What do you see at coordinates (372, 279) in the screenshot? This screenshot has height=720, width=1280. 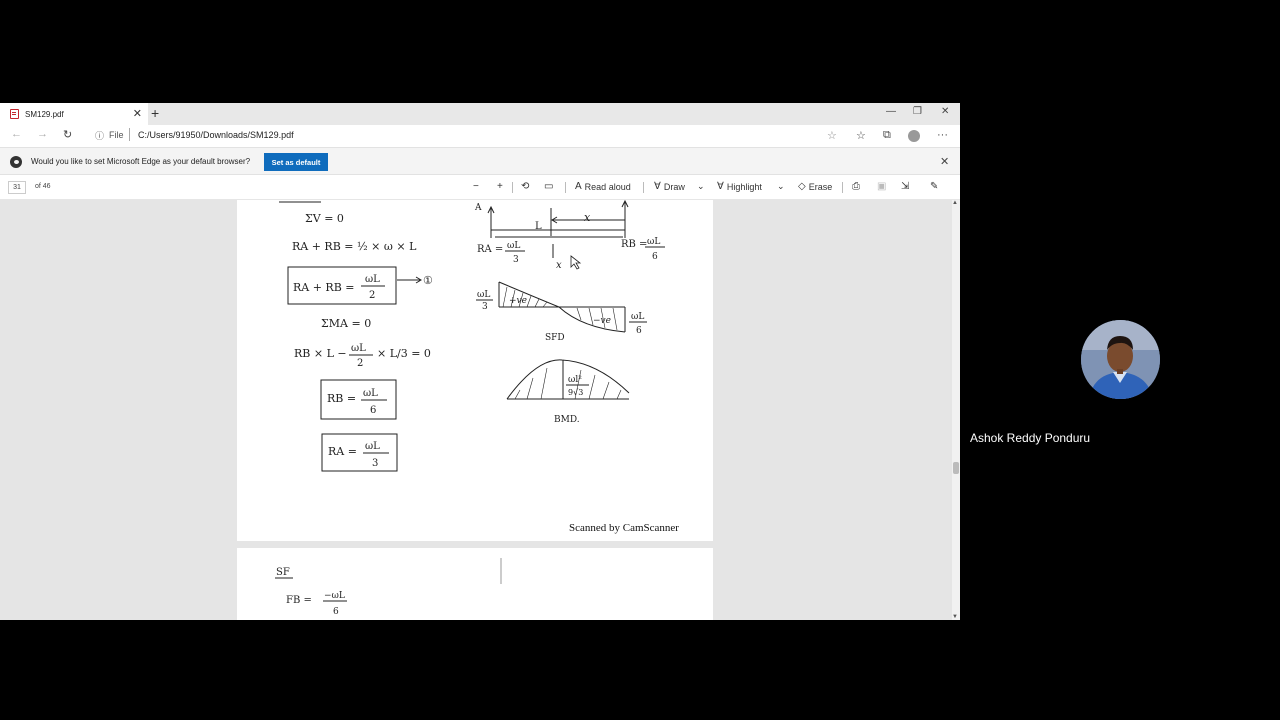 I see `boxed-ra-rb-numerator: ωL` at bounding box center [372, 279].